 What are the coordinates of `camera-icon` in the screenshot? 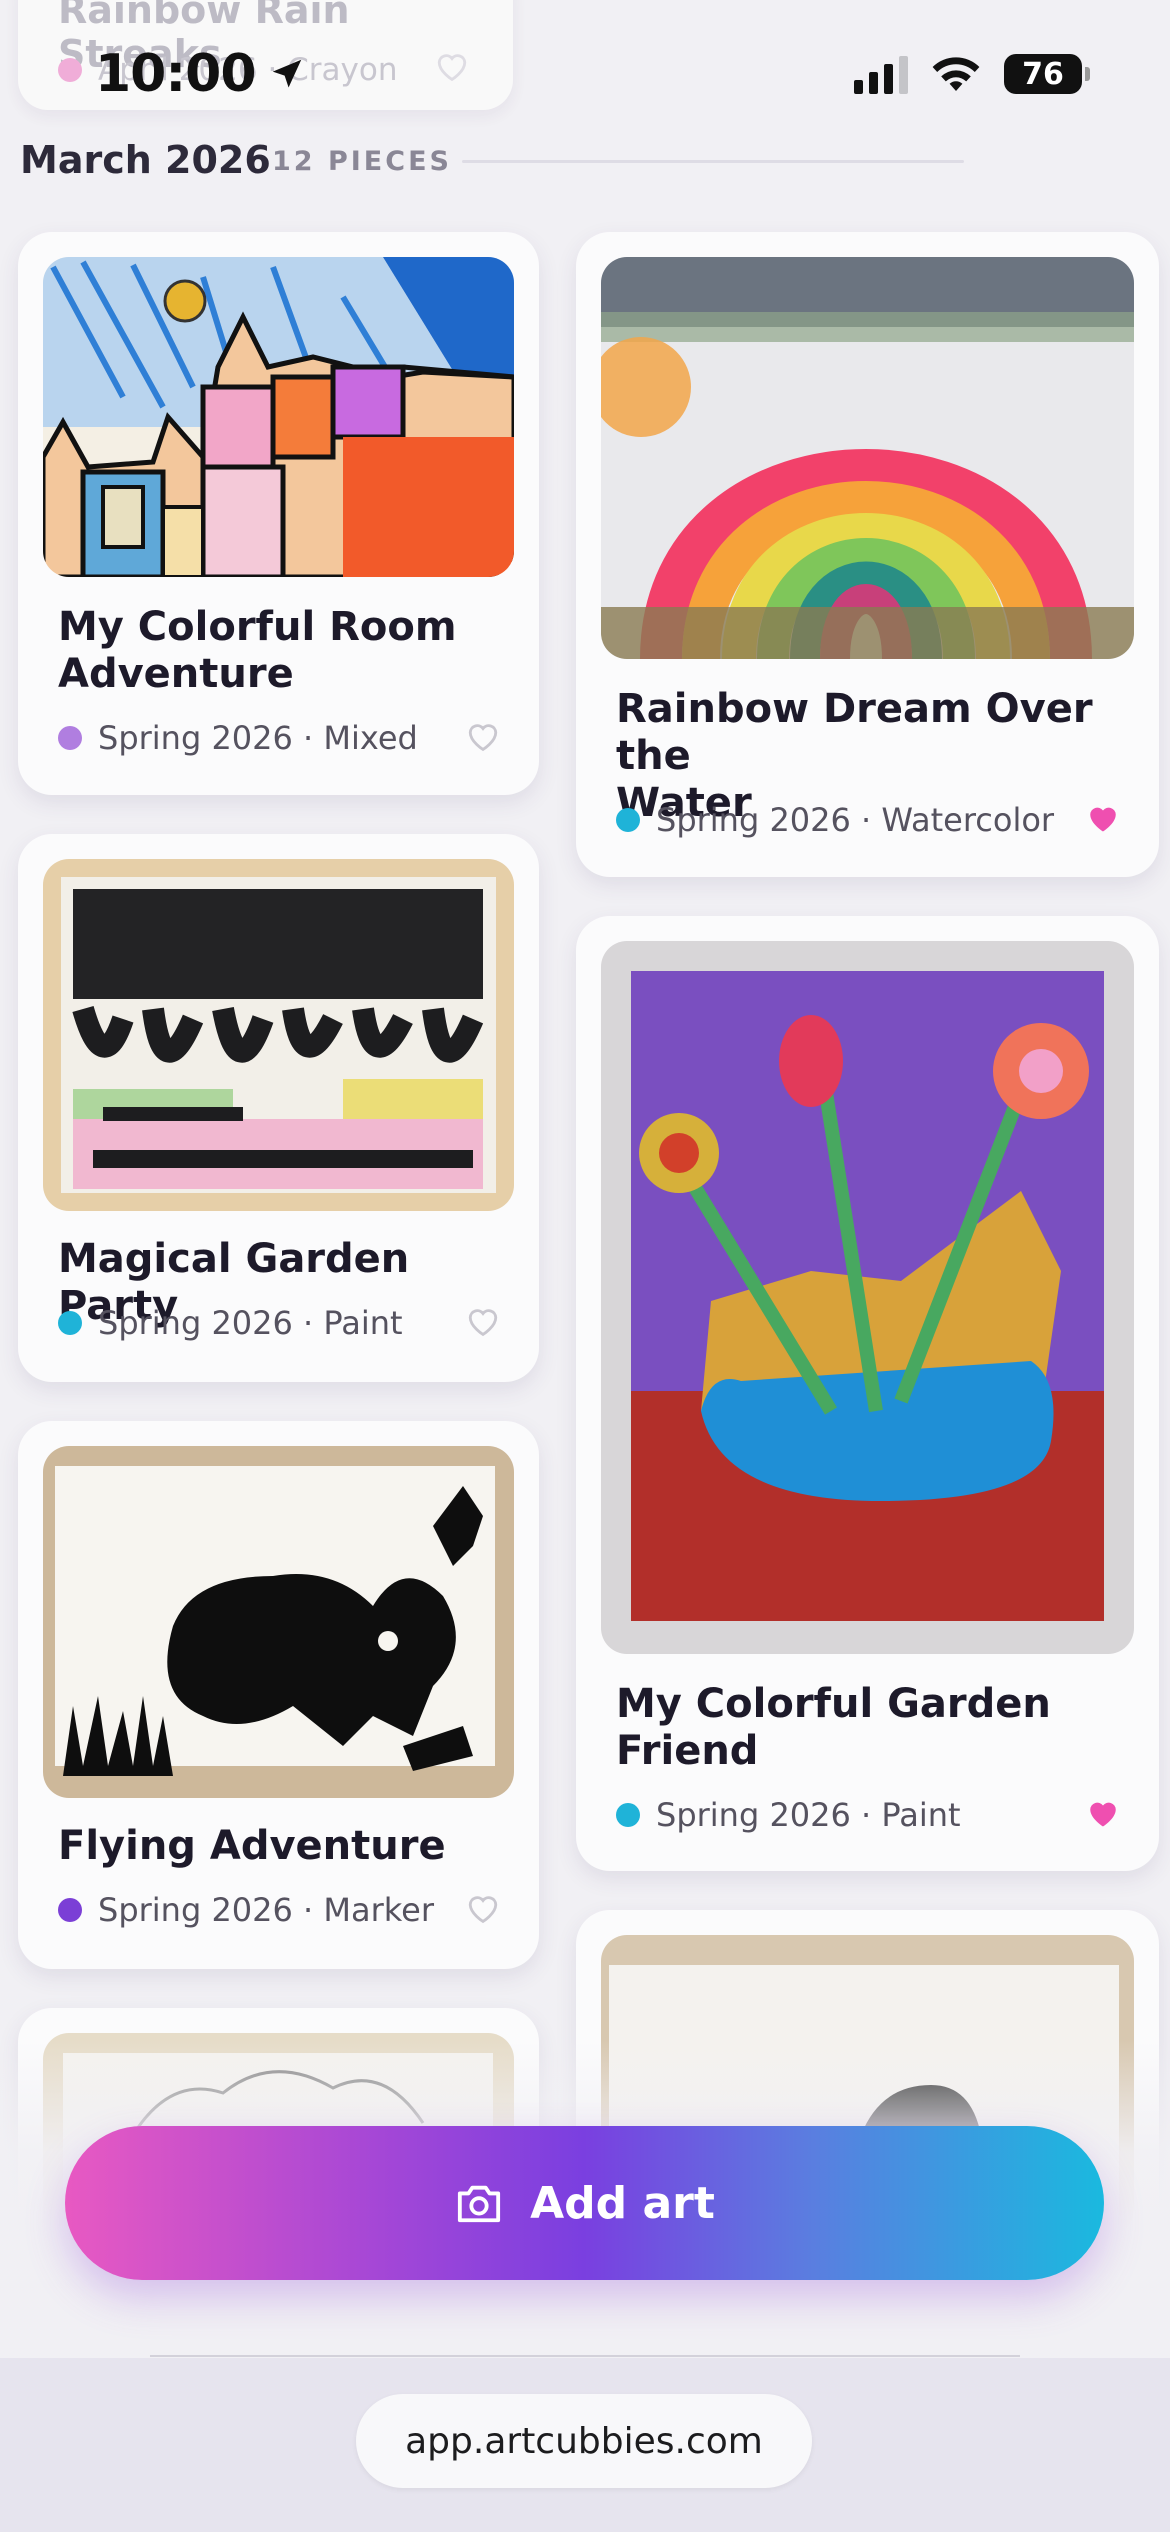 It's located at (479, 2204).